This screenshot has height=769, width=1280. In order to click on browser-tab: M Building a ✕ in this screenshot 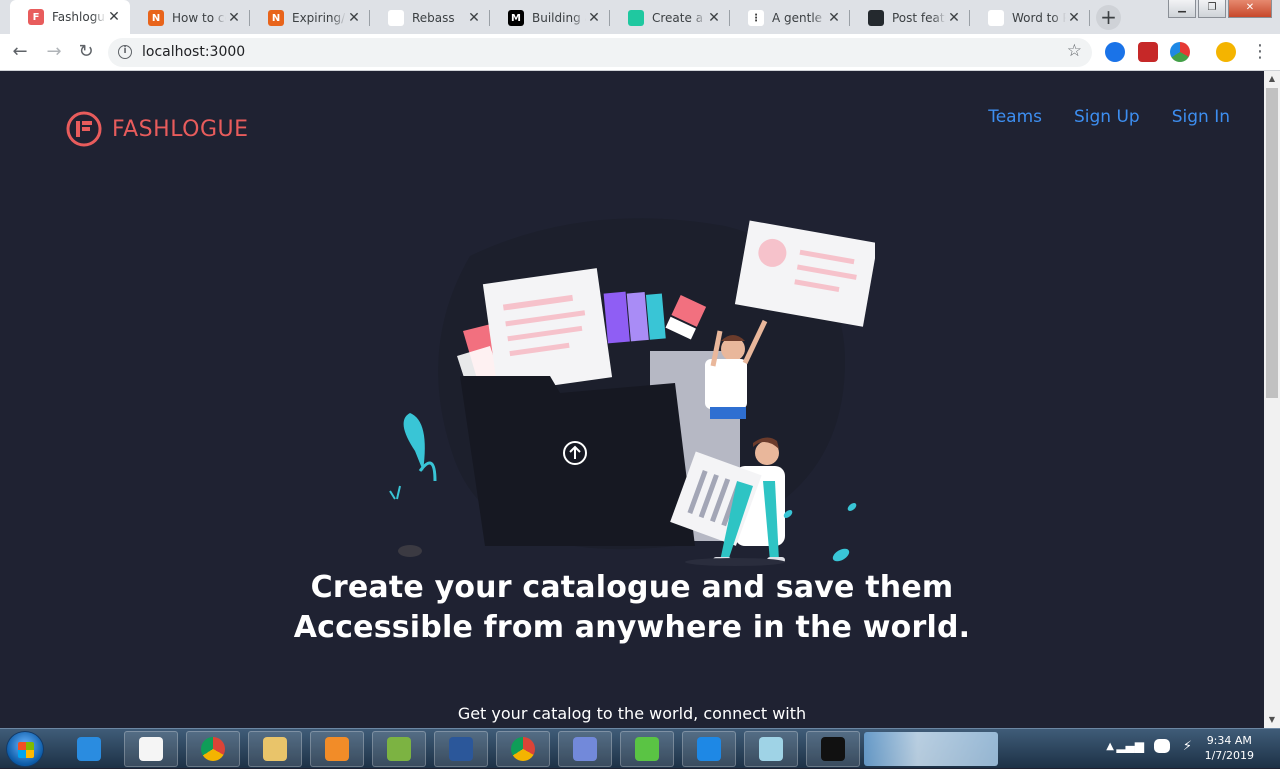, I will do `click(550, 18)`.